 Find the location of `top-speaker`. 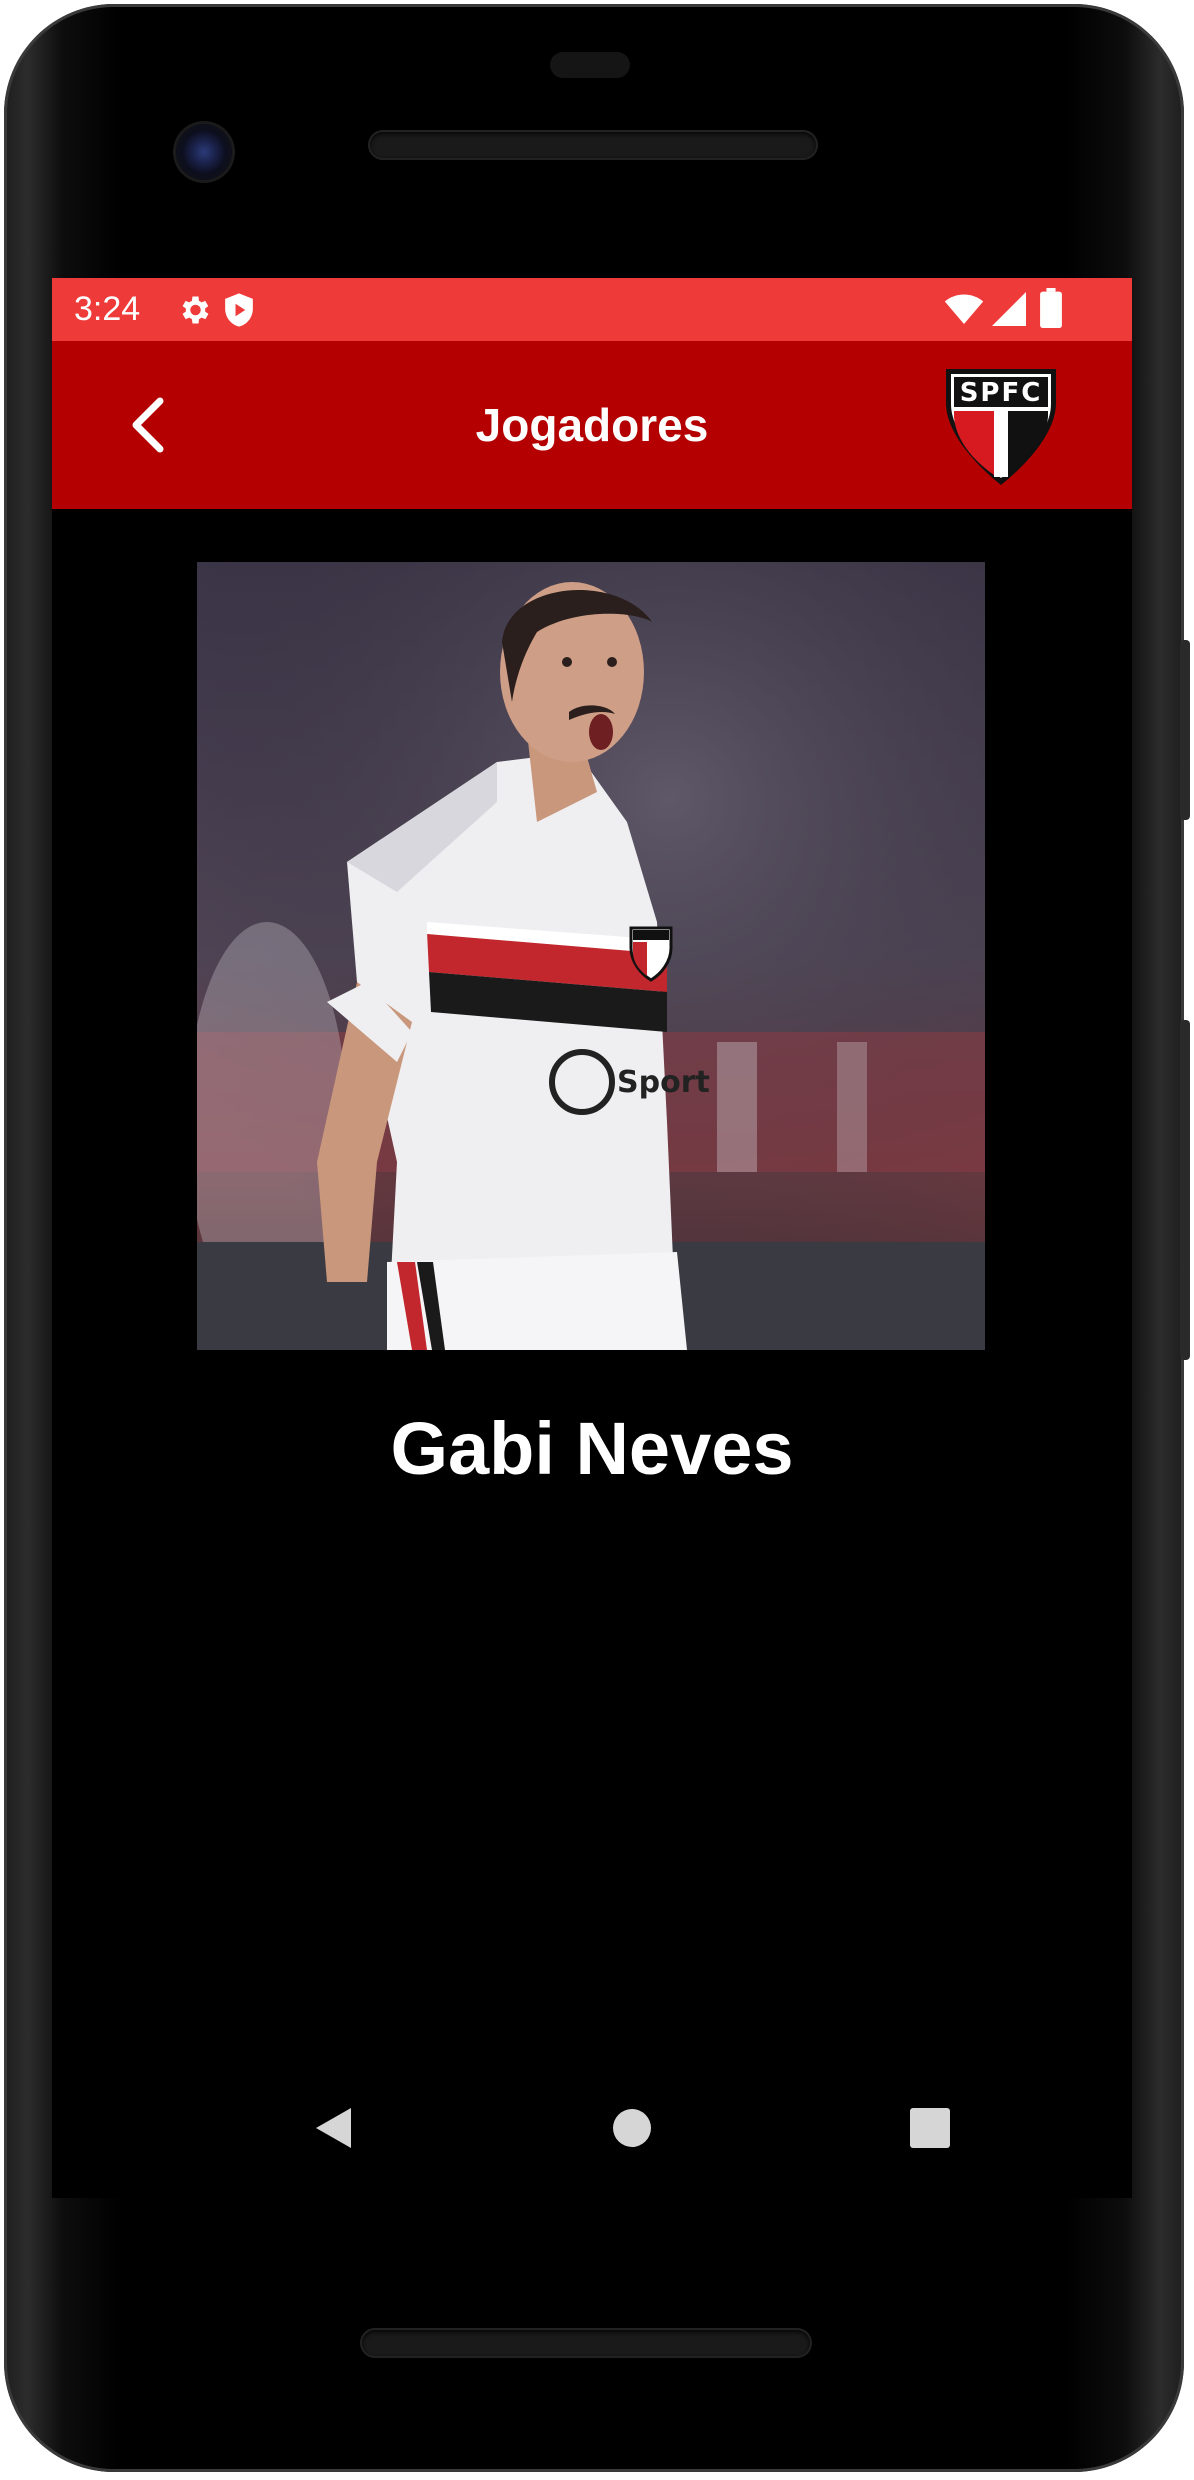

top-speaker is located at coordinates (593, 145).